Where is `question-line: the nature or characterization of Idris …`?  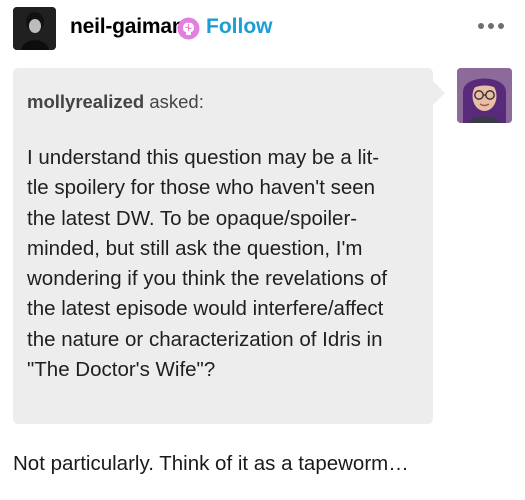 question-line: the nature or characterization of Idris … is located at coordinates (205, 339).